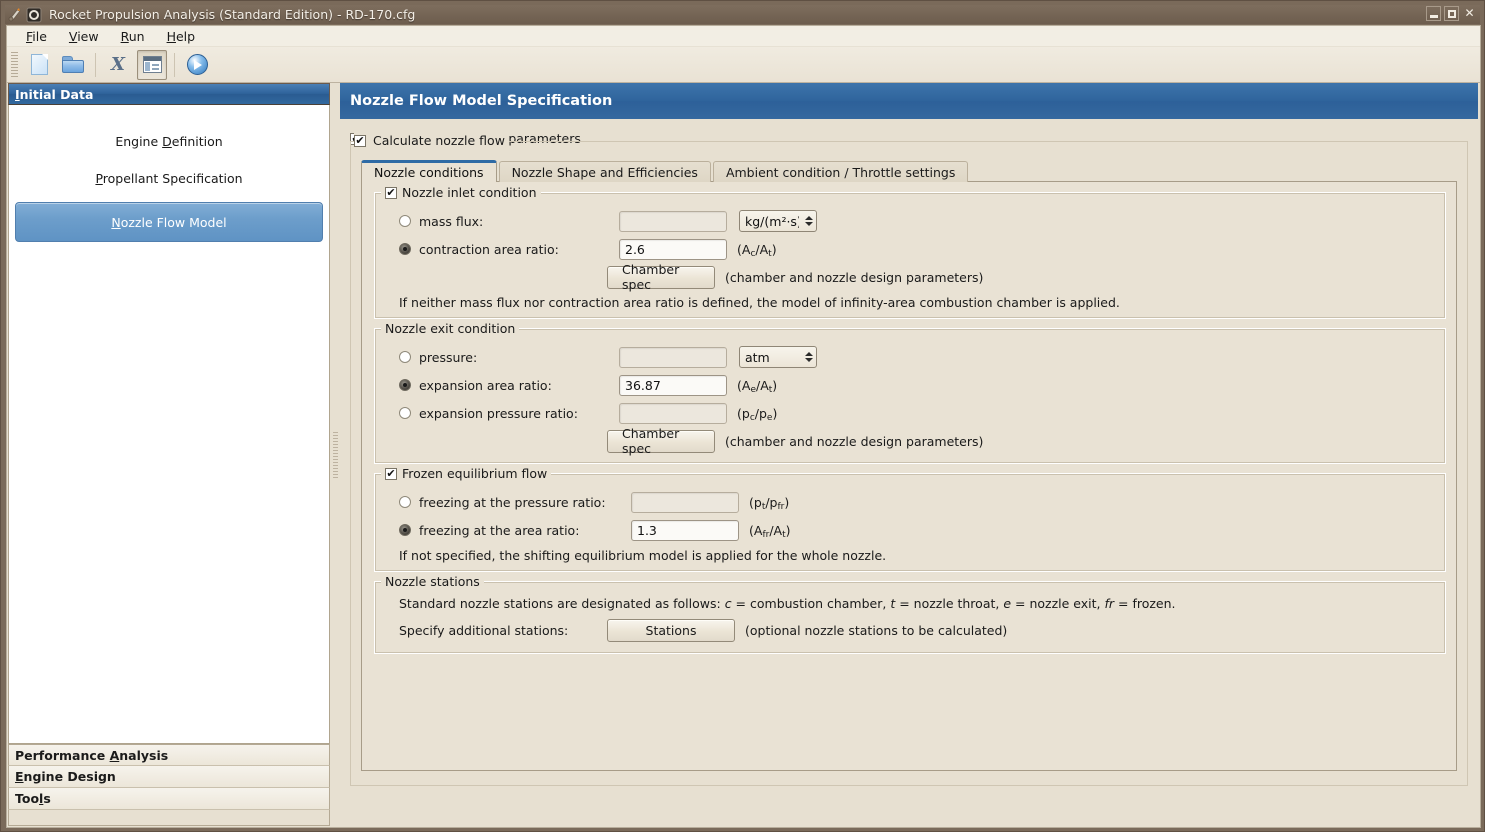 The height and width of the screenshot is (832, 1485). I want to click on nozzle-exit-condition-legend: Nozzle exit condition, so click(450, 328).